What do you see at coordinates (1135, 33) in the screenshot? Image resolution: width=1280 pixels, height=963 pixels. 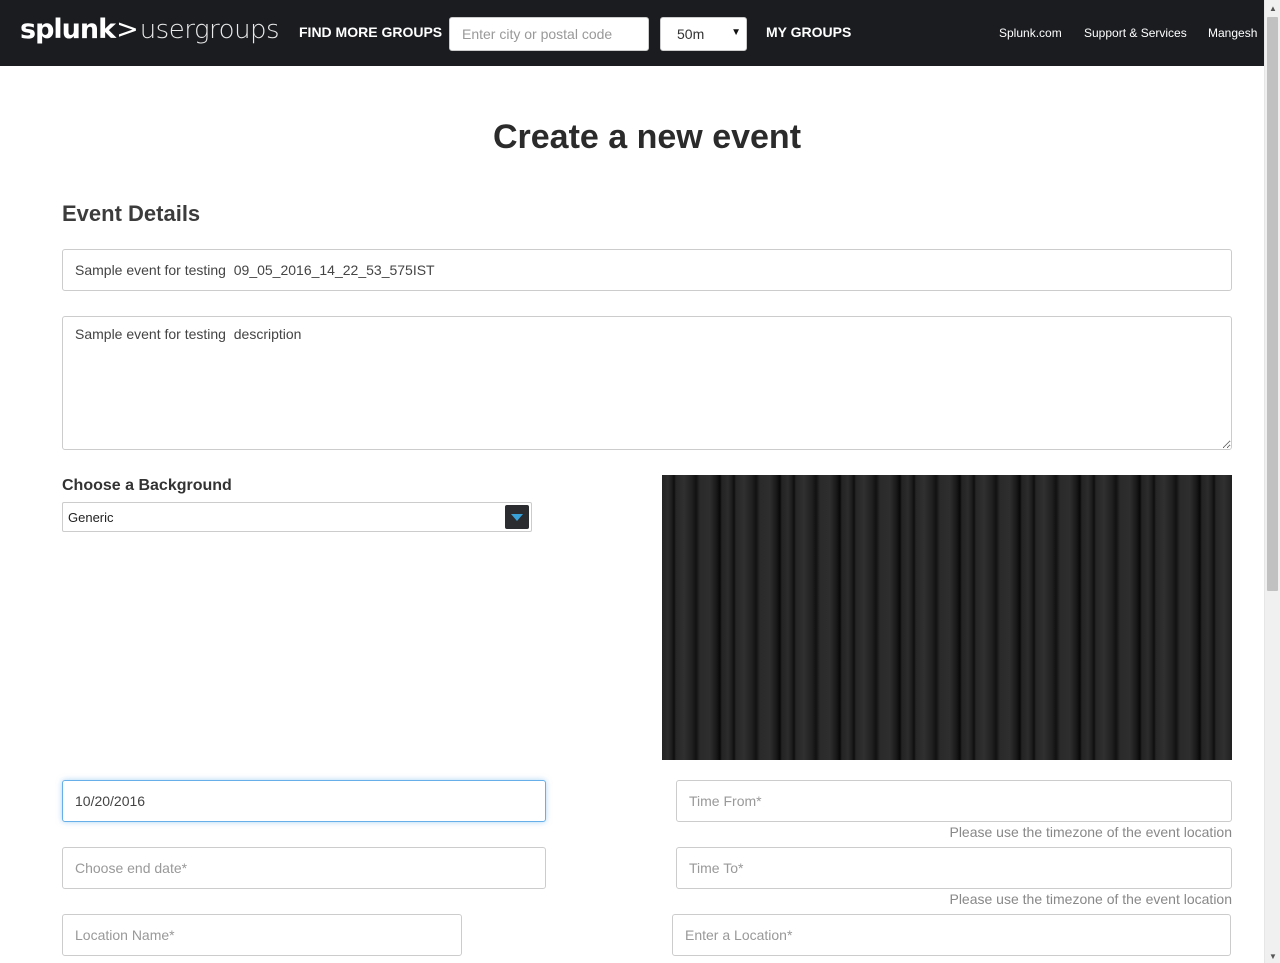 I see `support-services-link: Support & Services` at bounding box center [1135, 33].